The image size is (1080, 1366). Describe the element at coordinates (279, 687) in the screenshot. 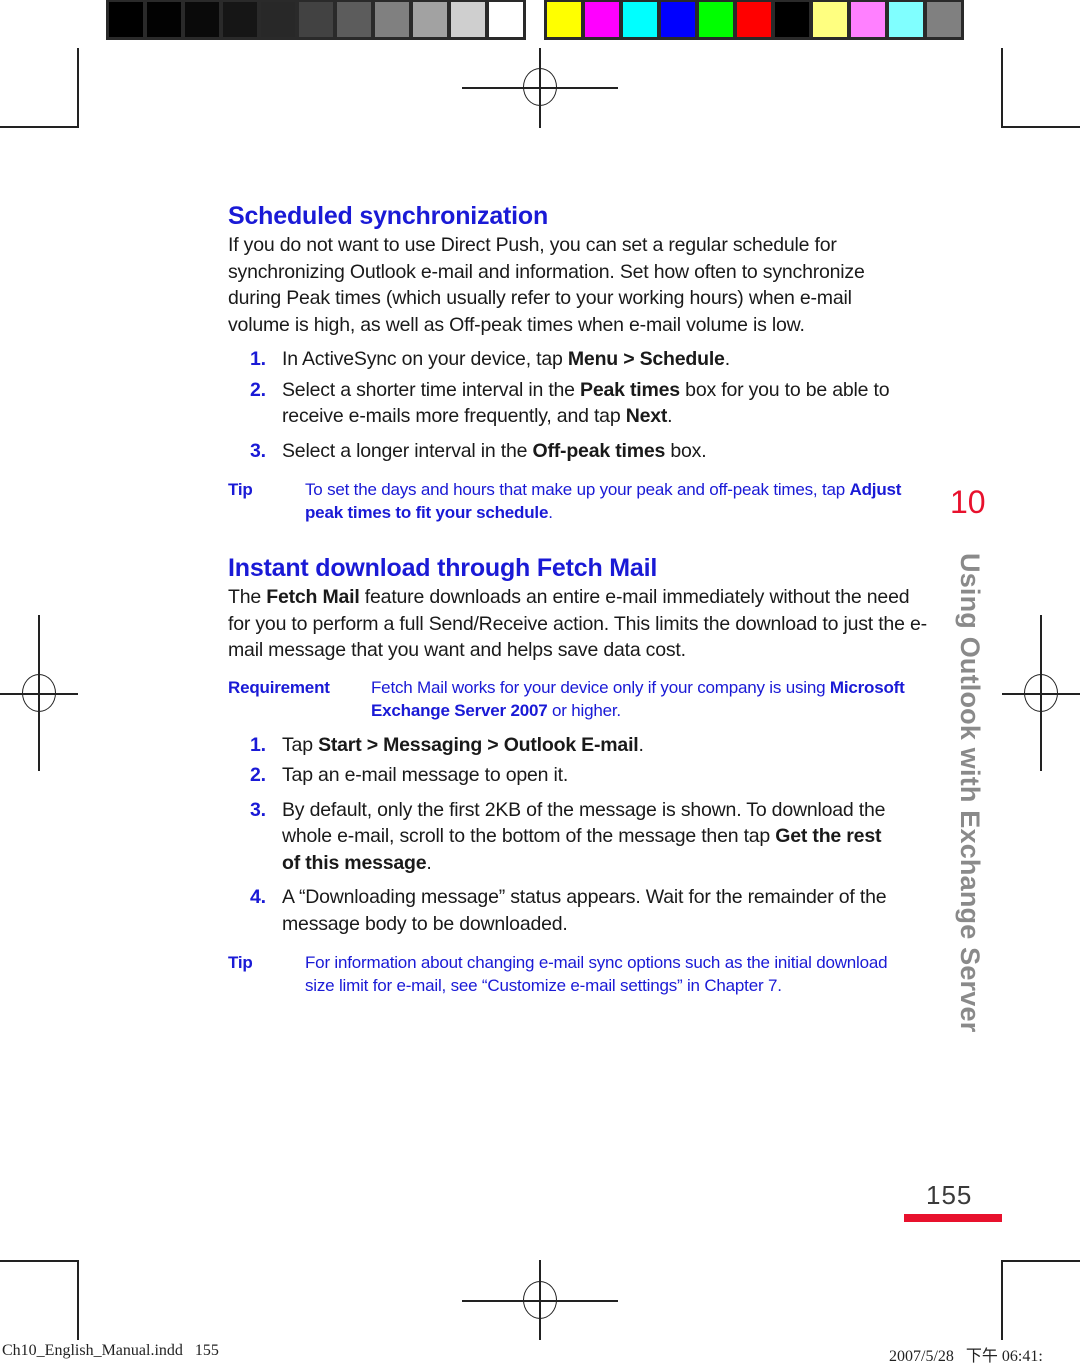

I see `requirement-label: Requirement` at that location.